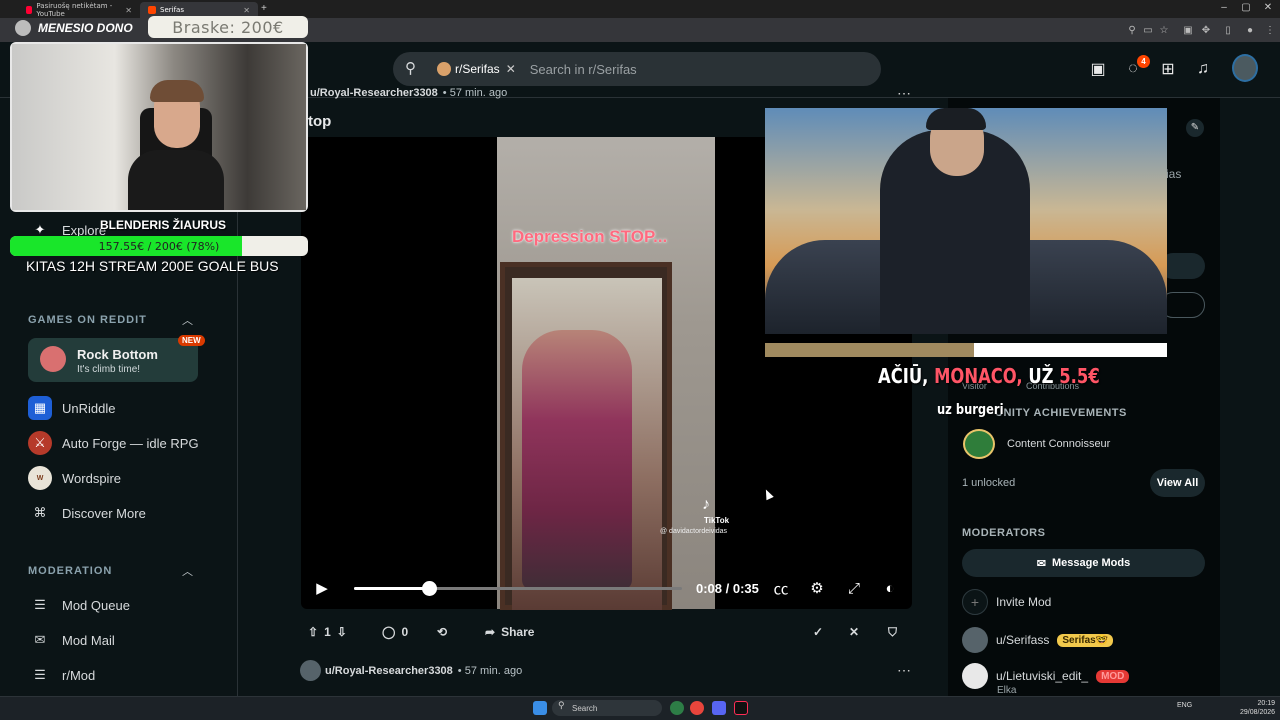 The image size is (1280, 720). I want to click on comment-icon: ◯, so click(389, 632).